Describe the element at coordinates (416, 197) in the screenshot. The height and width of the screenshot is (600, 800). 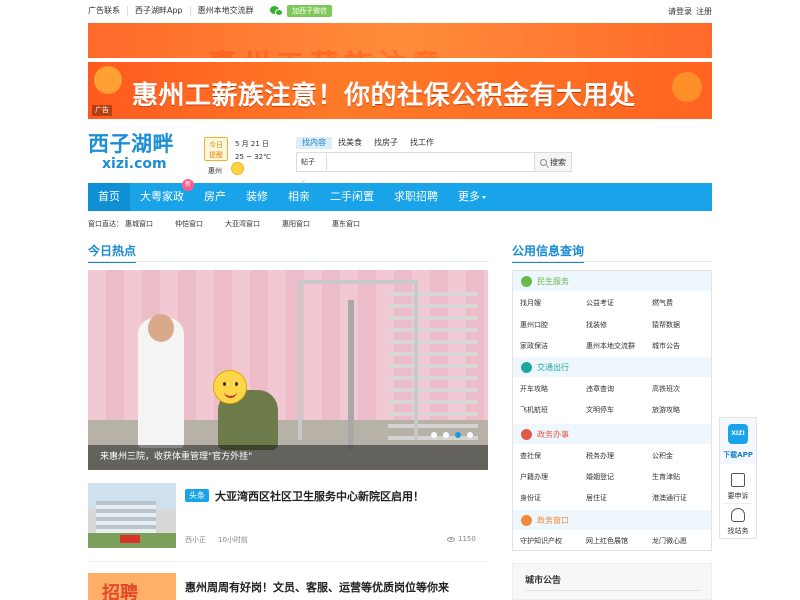
I see `nav-jobs: 求职招聘` at that location.